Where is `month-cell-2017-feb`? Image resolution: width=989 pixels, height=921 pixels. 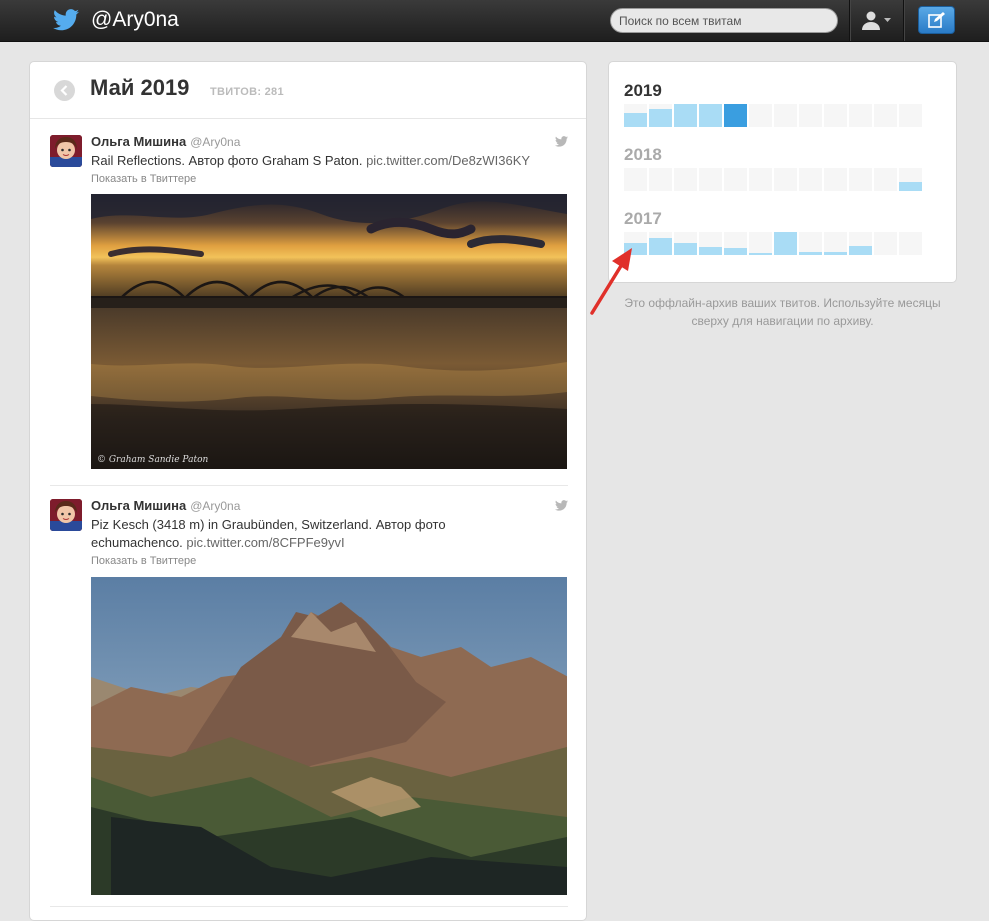 month-cell-2017-feb is located at coordinates (660, 243).